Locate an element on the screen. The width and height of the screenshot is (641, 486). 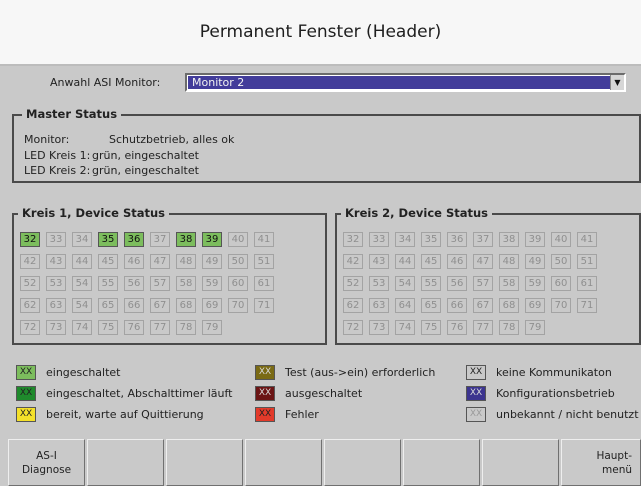
function-key-4-button is located at coordinates (283, 462).